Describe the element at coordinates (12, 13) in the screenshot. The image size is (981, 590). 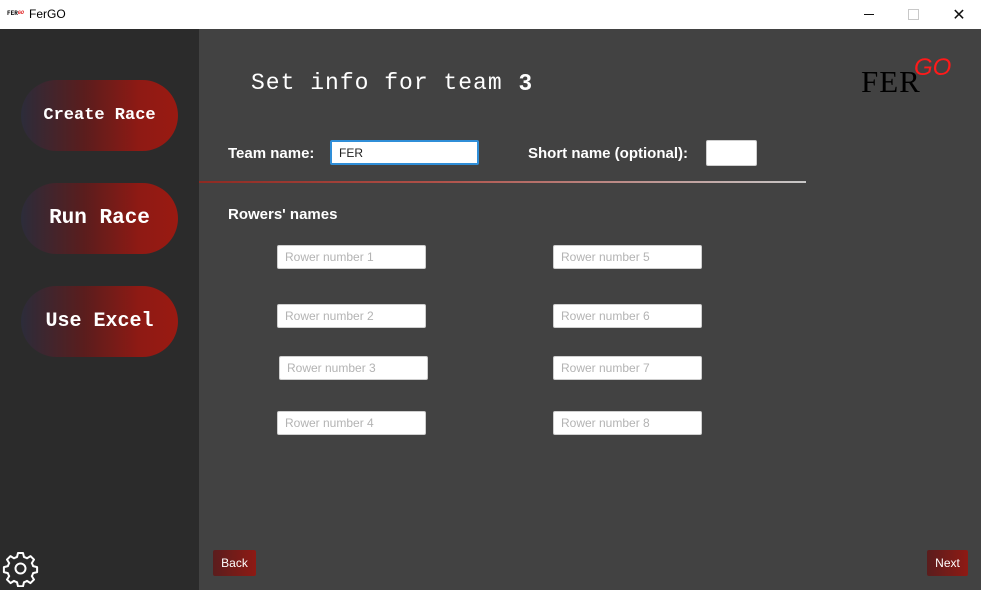
I see `app-icon-fer: FER` at that location.